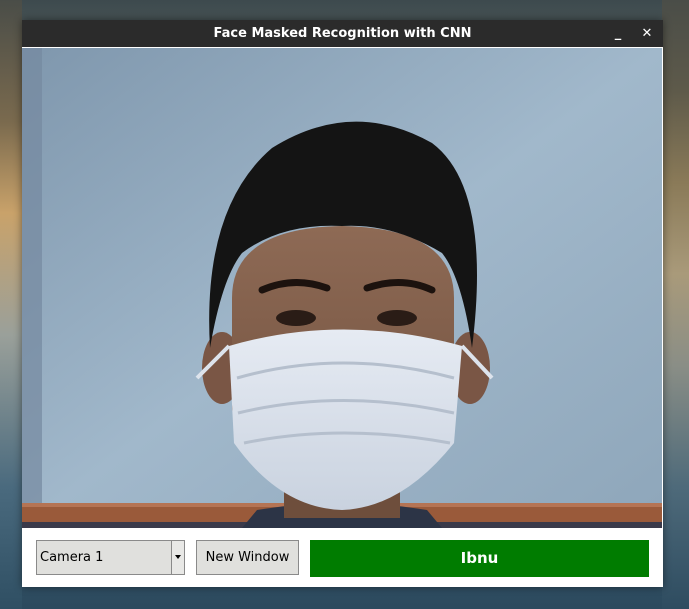  I want to click on close-button: ✕, so click(647, 34).